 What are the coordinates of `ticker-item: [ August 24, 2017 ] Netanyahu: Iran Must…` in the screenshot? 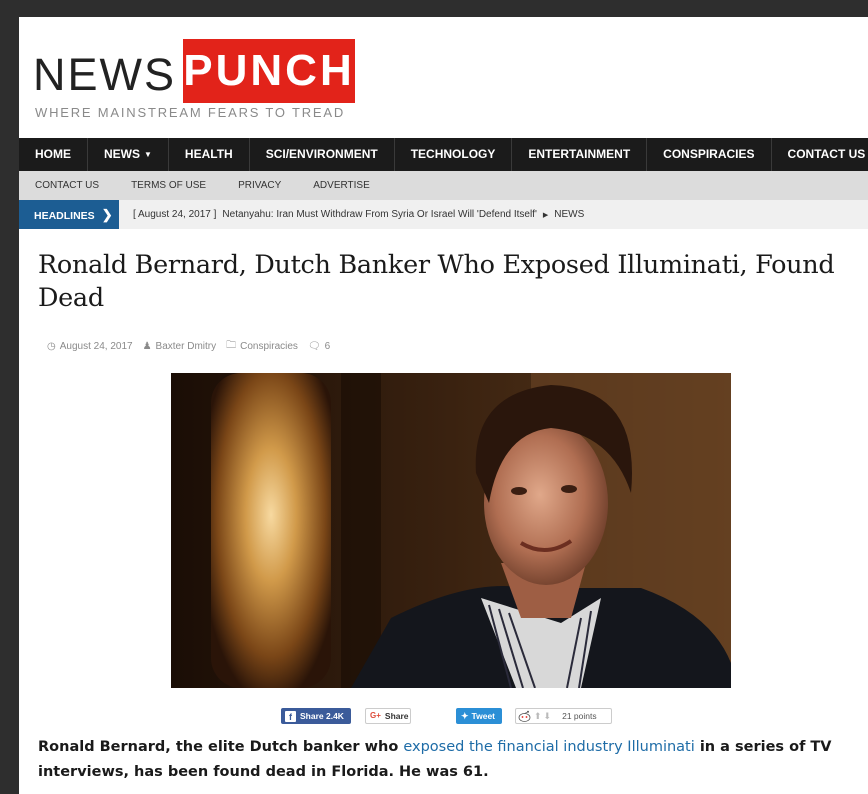 It's located at (358, 214).